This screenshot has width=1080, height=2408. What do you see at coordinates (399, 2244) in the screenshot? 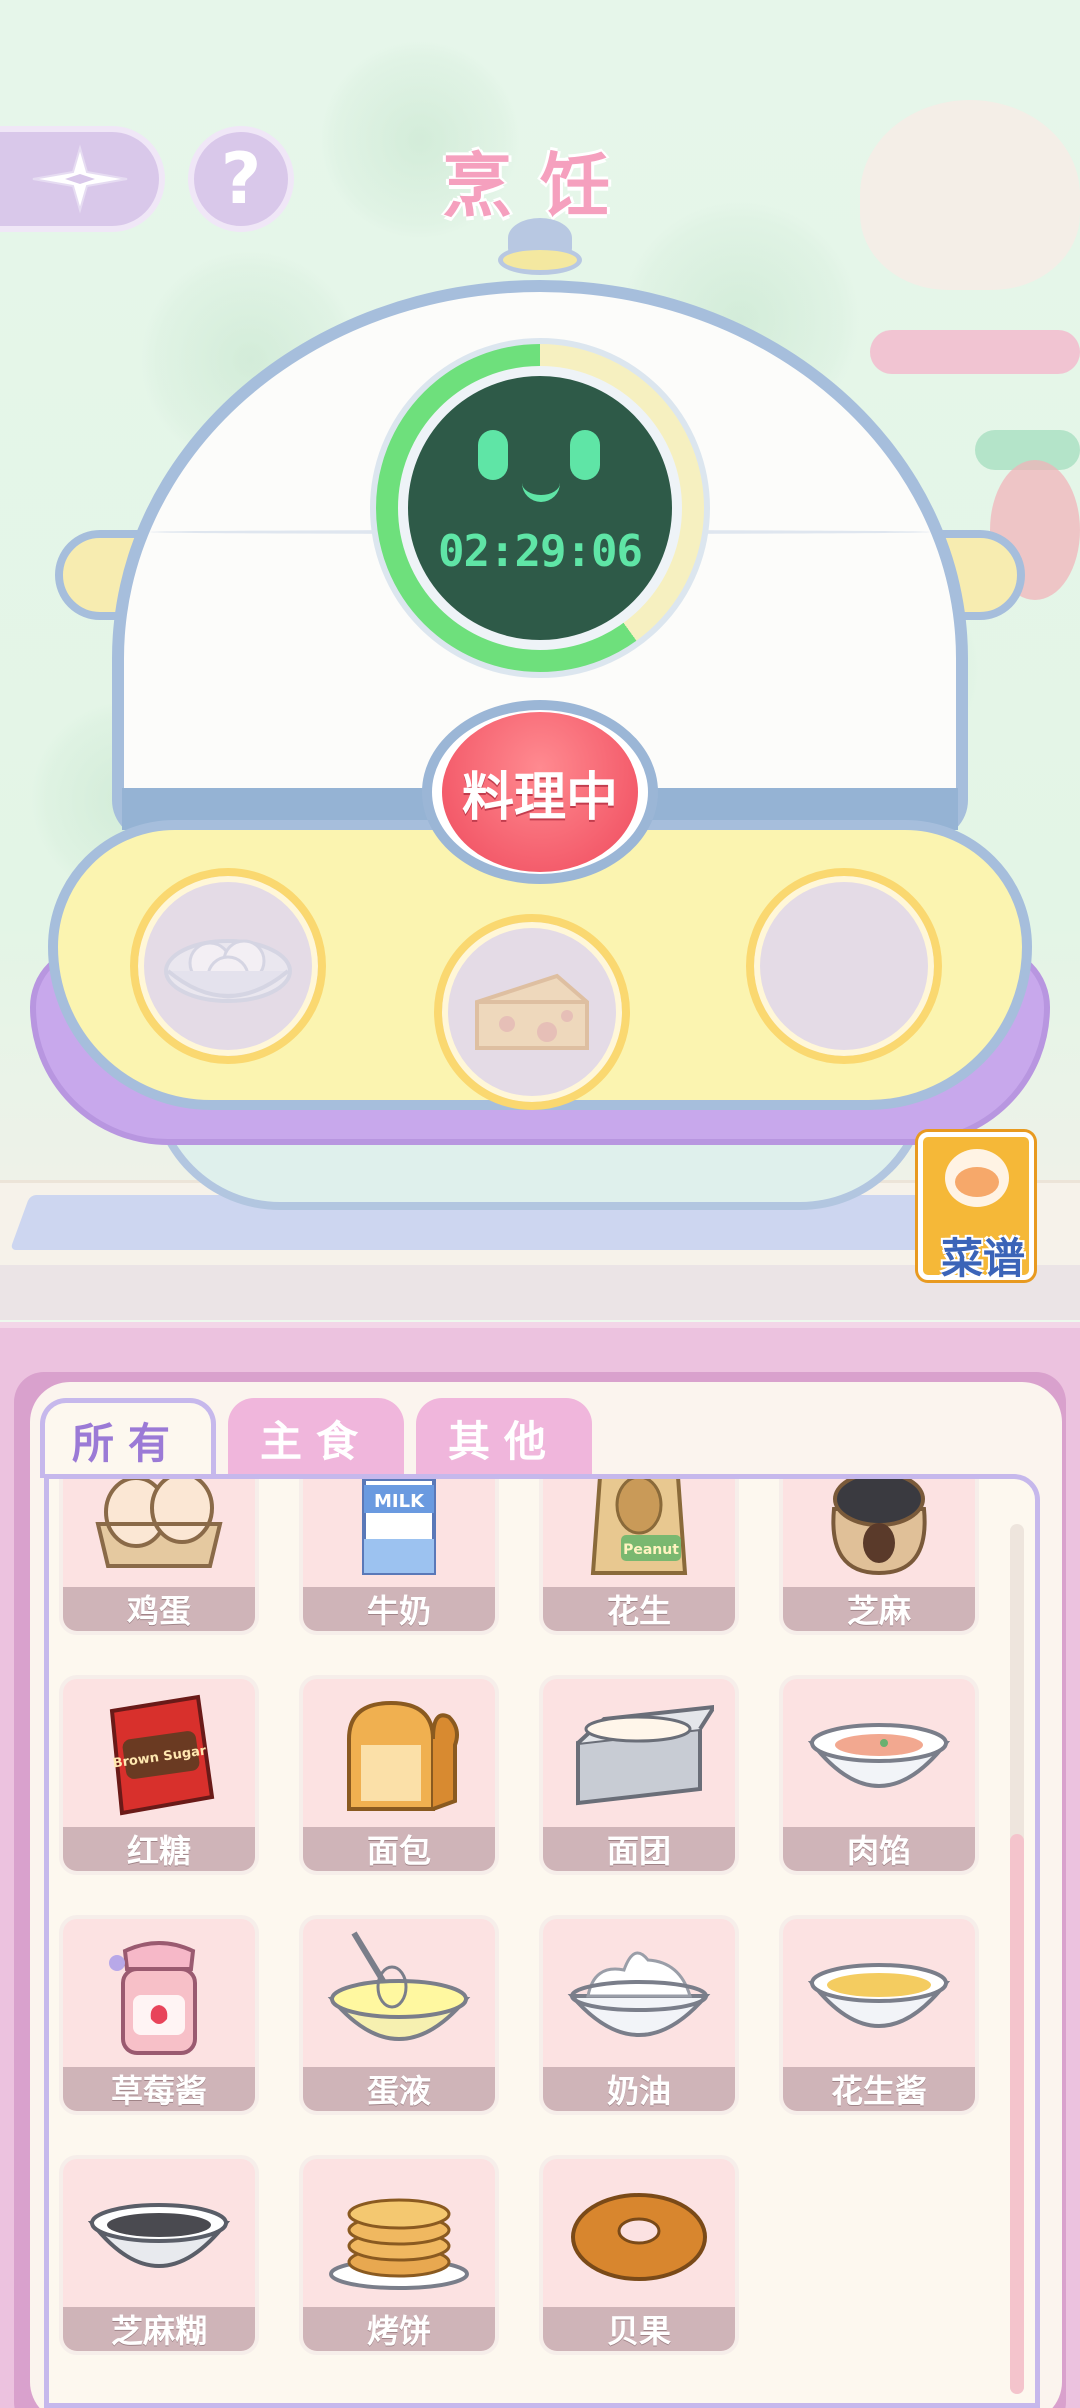
I see `pancakes-icon` at bounding box center [399, 2244].